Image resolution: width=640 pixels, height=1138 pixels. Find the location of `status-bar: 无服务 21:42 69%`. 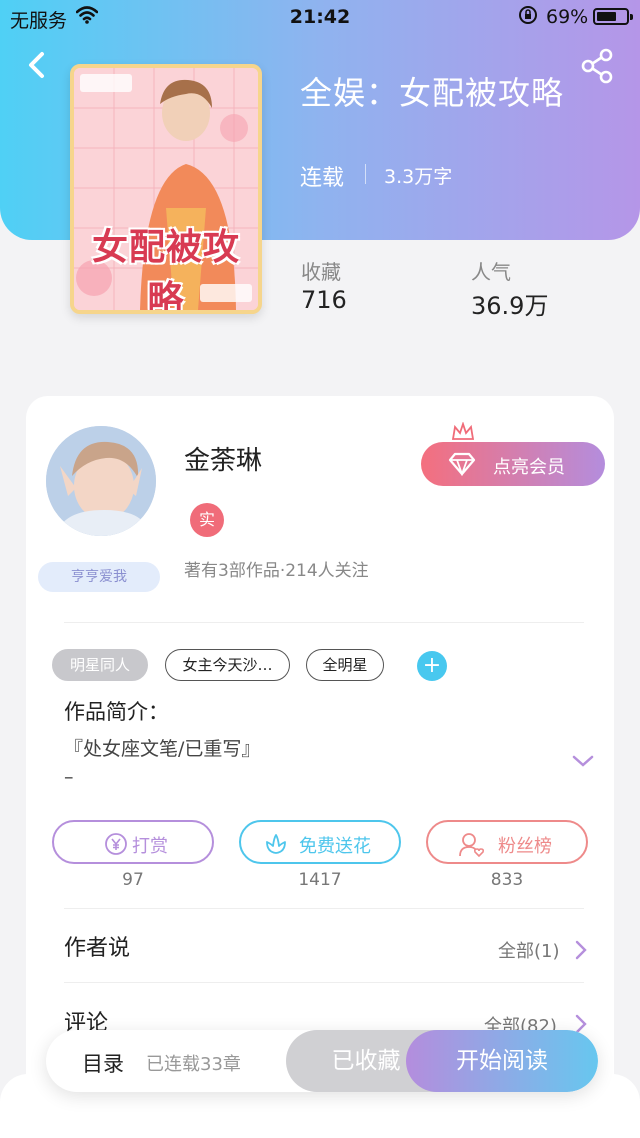

status-bar: 无服务 21:42 69% is located at coordinates (320, 17).